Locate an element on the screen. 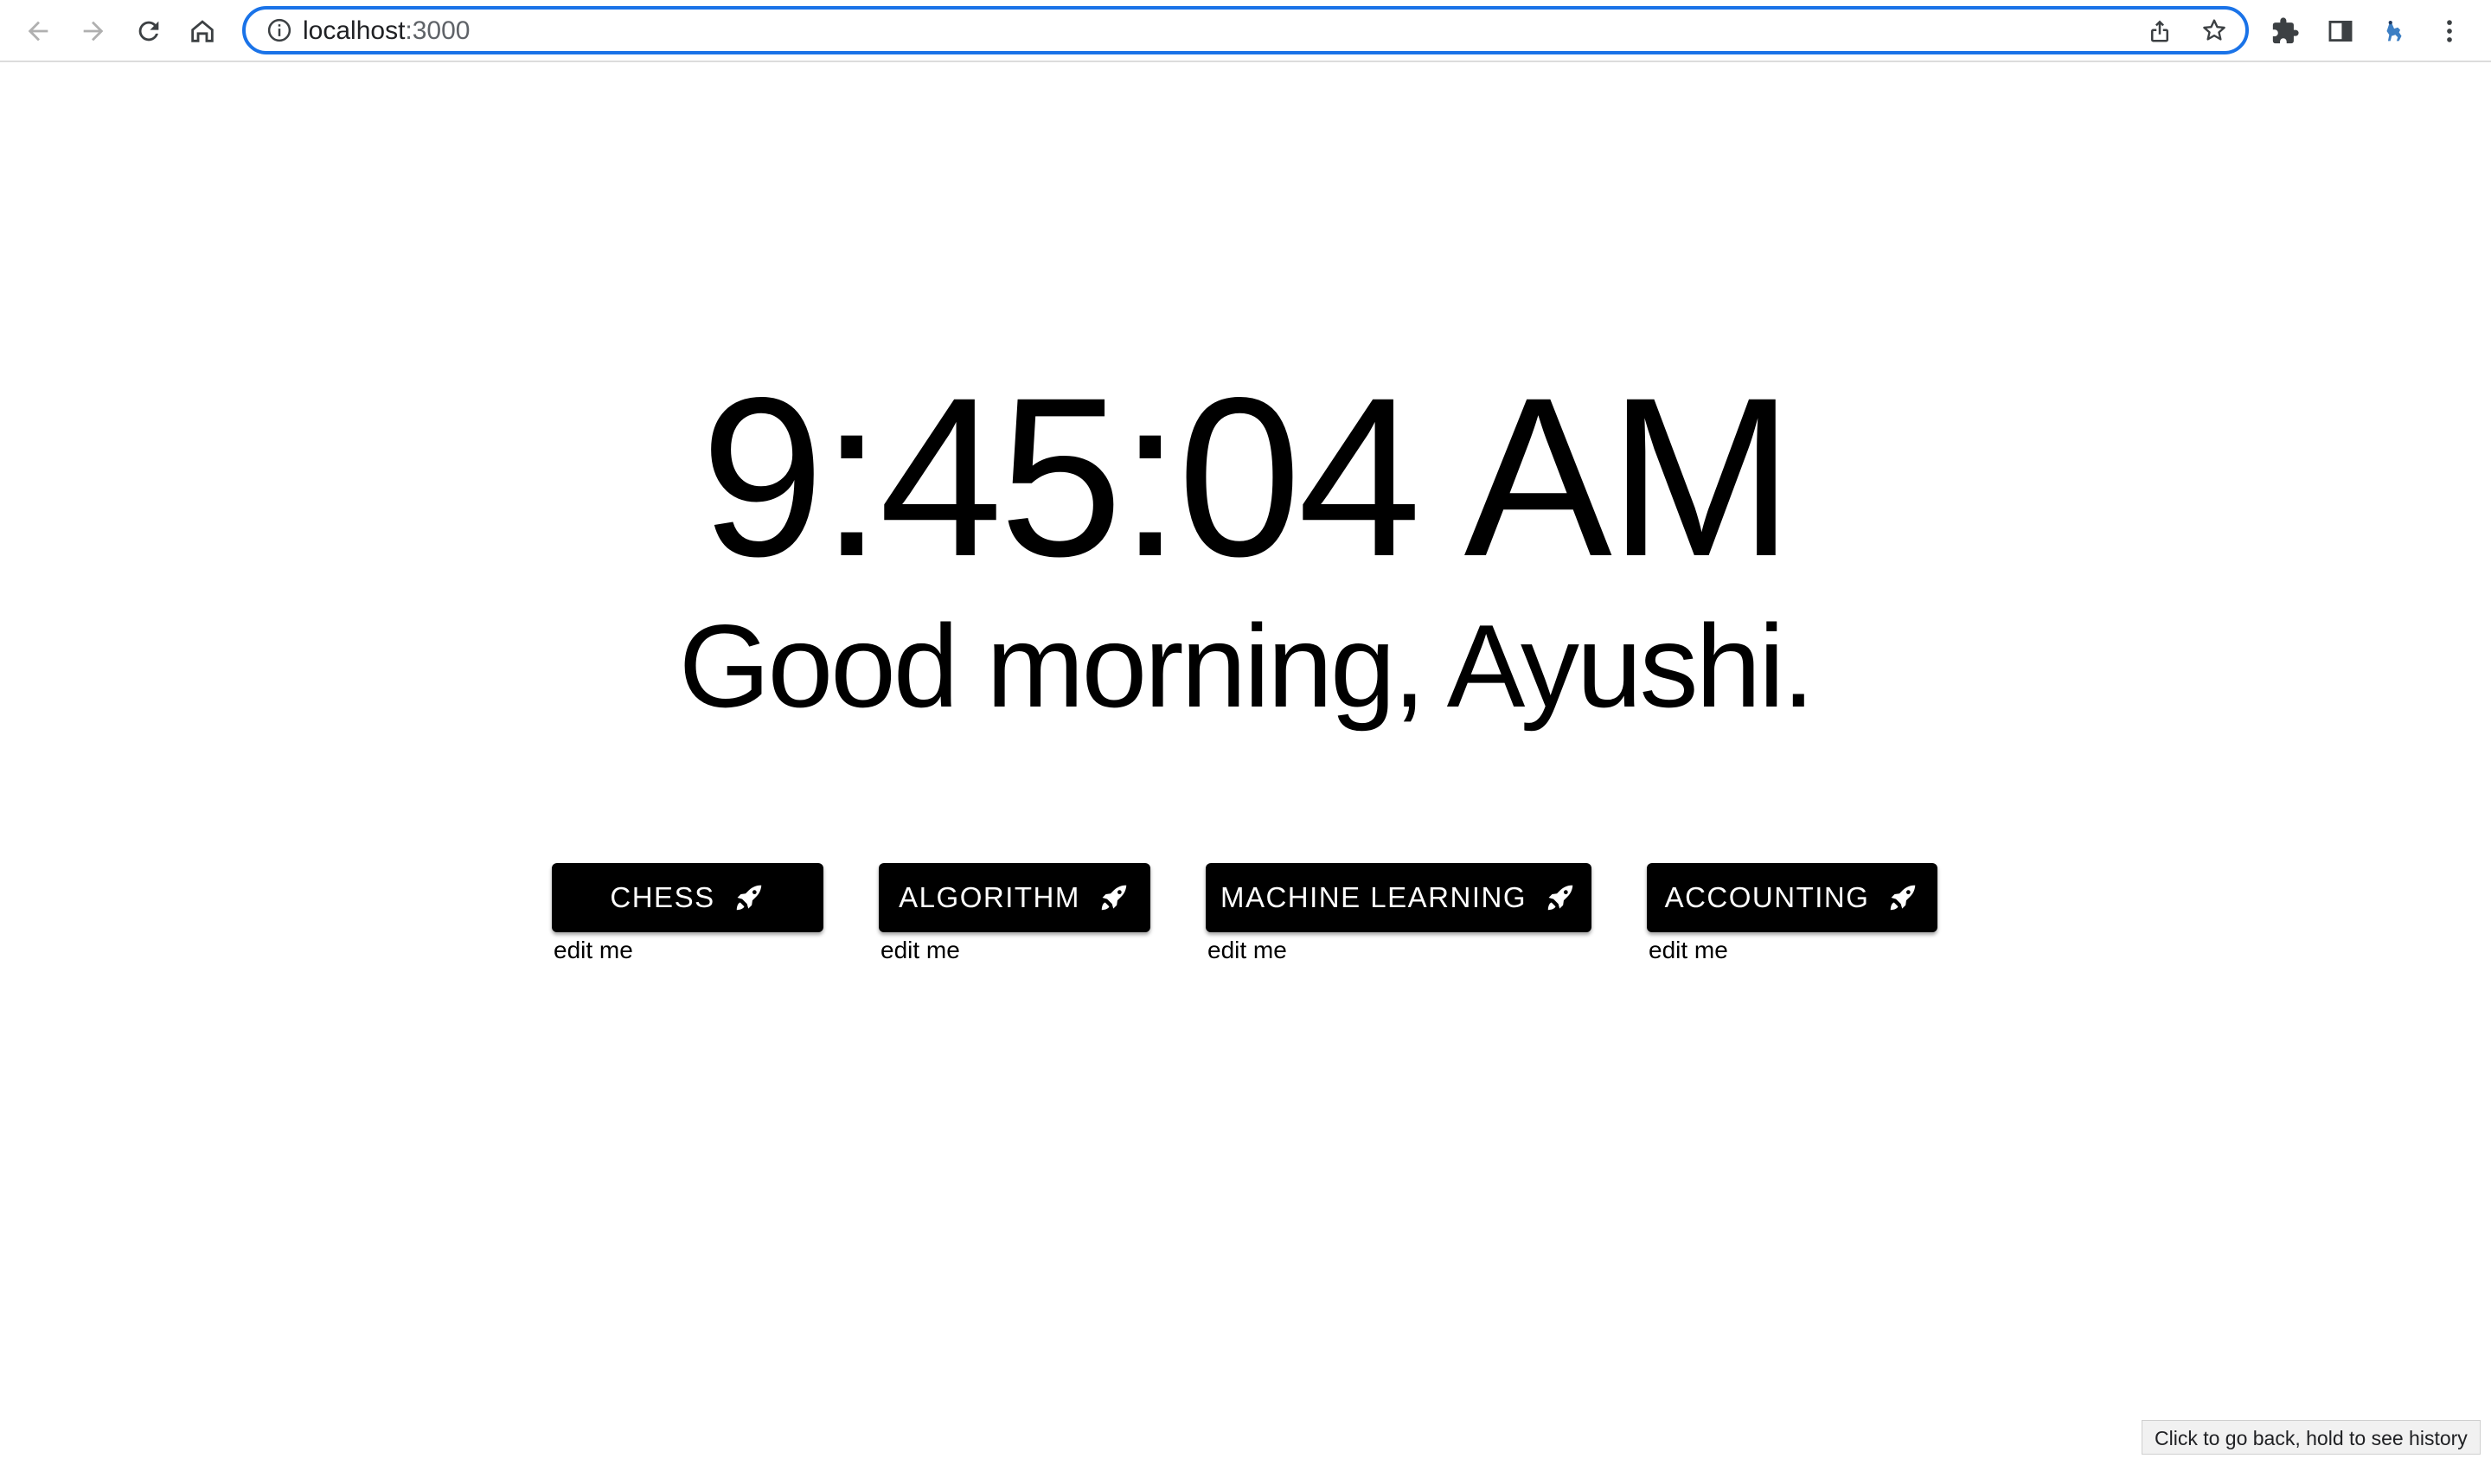  topic-item: ACCOUNTING edit me is located at coordinates (1792, 914).